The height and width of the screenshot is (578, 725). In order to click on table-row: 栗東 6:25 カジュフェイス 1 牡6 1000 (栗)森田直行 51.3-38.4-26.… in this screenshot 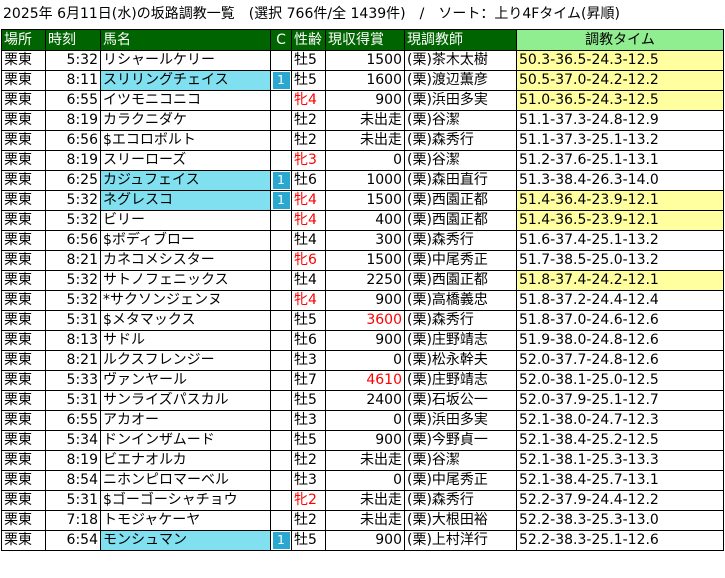, I will do `click(362, 180)`.